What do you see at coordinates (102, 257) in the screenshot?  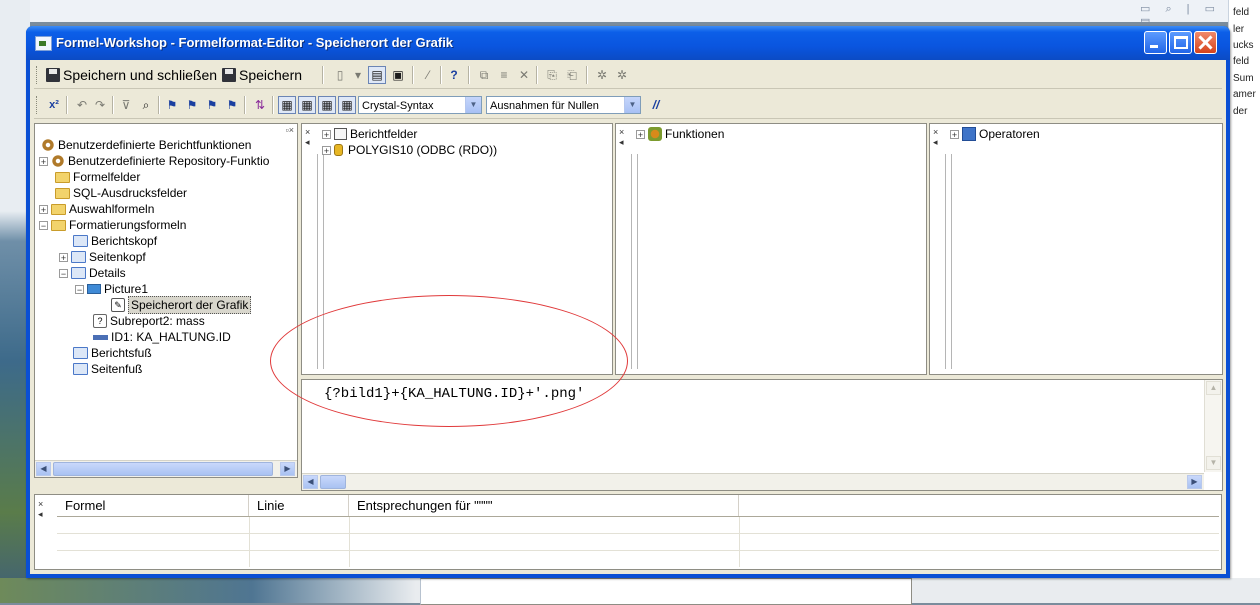 I see `tree-item: + Seitenkopf` at bounding box center [102, 257].